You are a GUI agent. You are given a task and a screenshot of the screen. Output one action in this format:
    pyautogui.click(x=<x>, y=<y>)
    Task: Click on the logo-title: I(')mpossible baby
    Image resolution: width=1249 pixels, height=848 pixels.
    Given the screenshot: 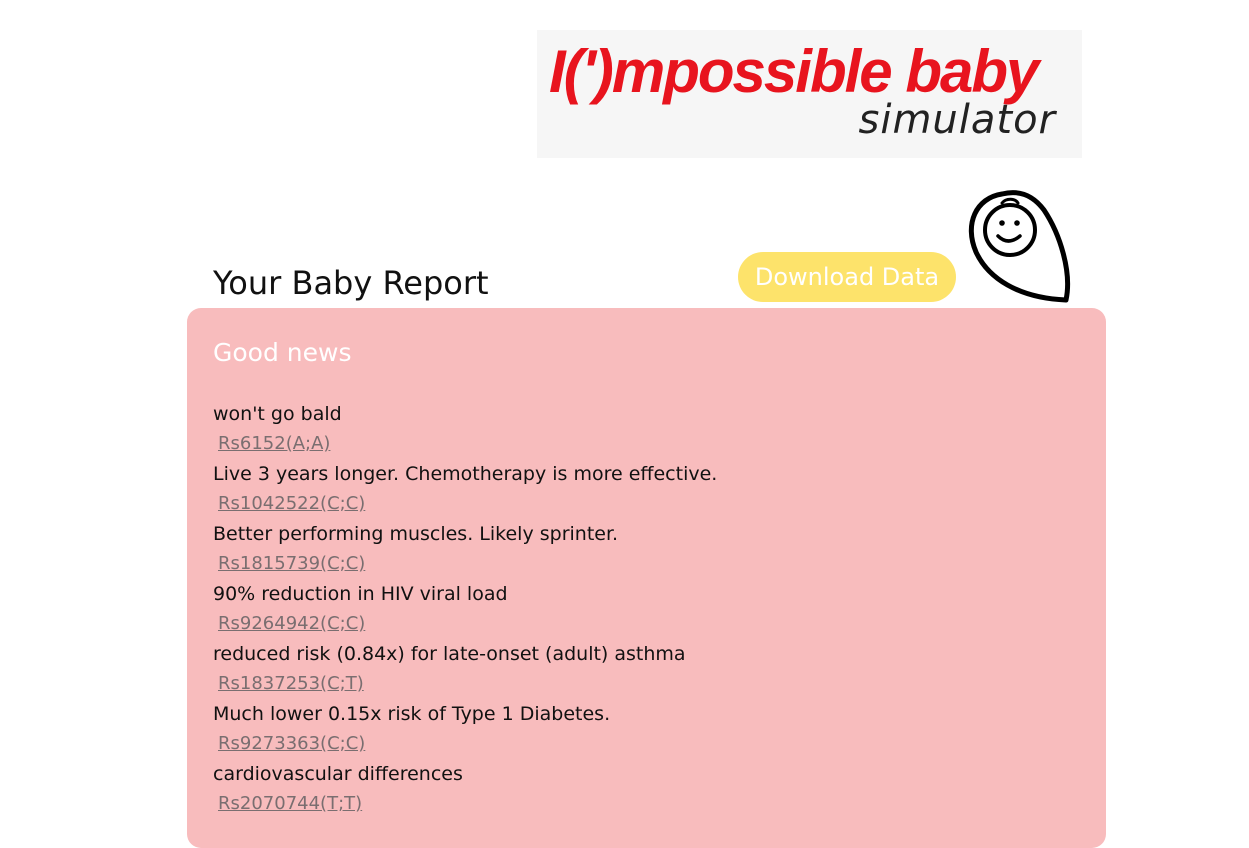 What is the action you would take?
    pyautogui.click(x=794, y=71)
    